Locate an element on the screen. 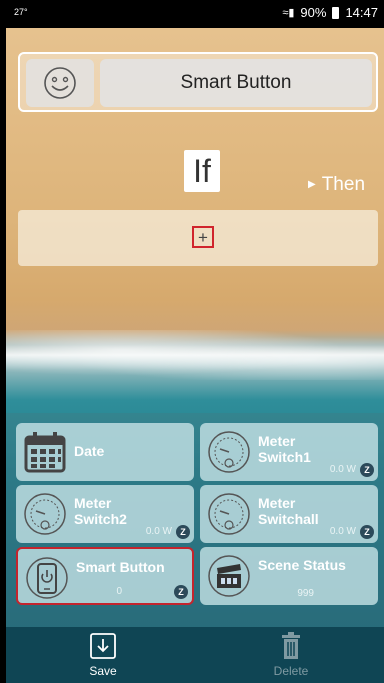  power-phone-icon is located at coordinates (47, 578).